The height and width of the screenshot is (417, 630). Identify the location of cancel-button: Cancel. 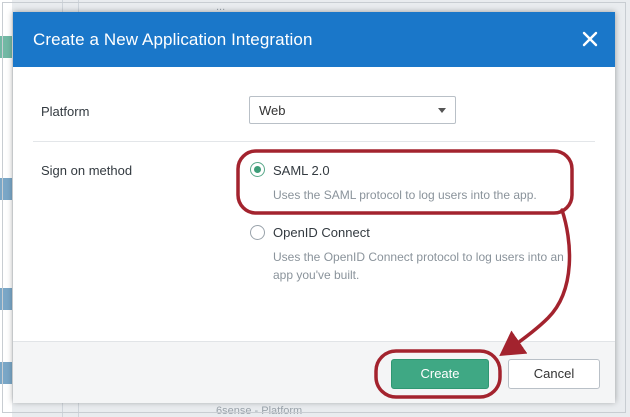
(554, 374).